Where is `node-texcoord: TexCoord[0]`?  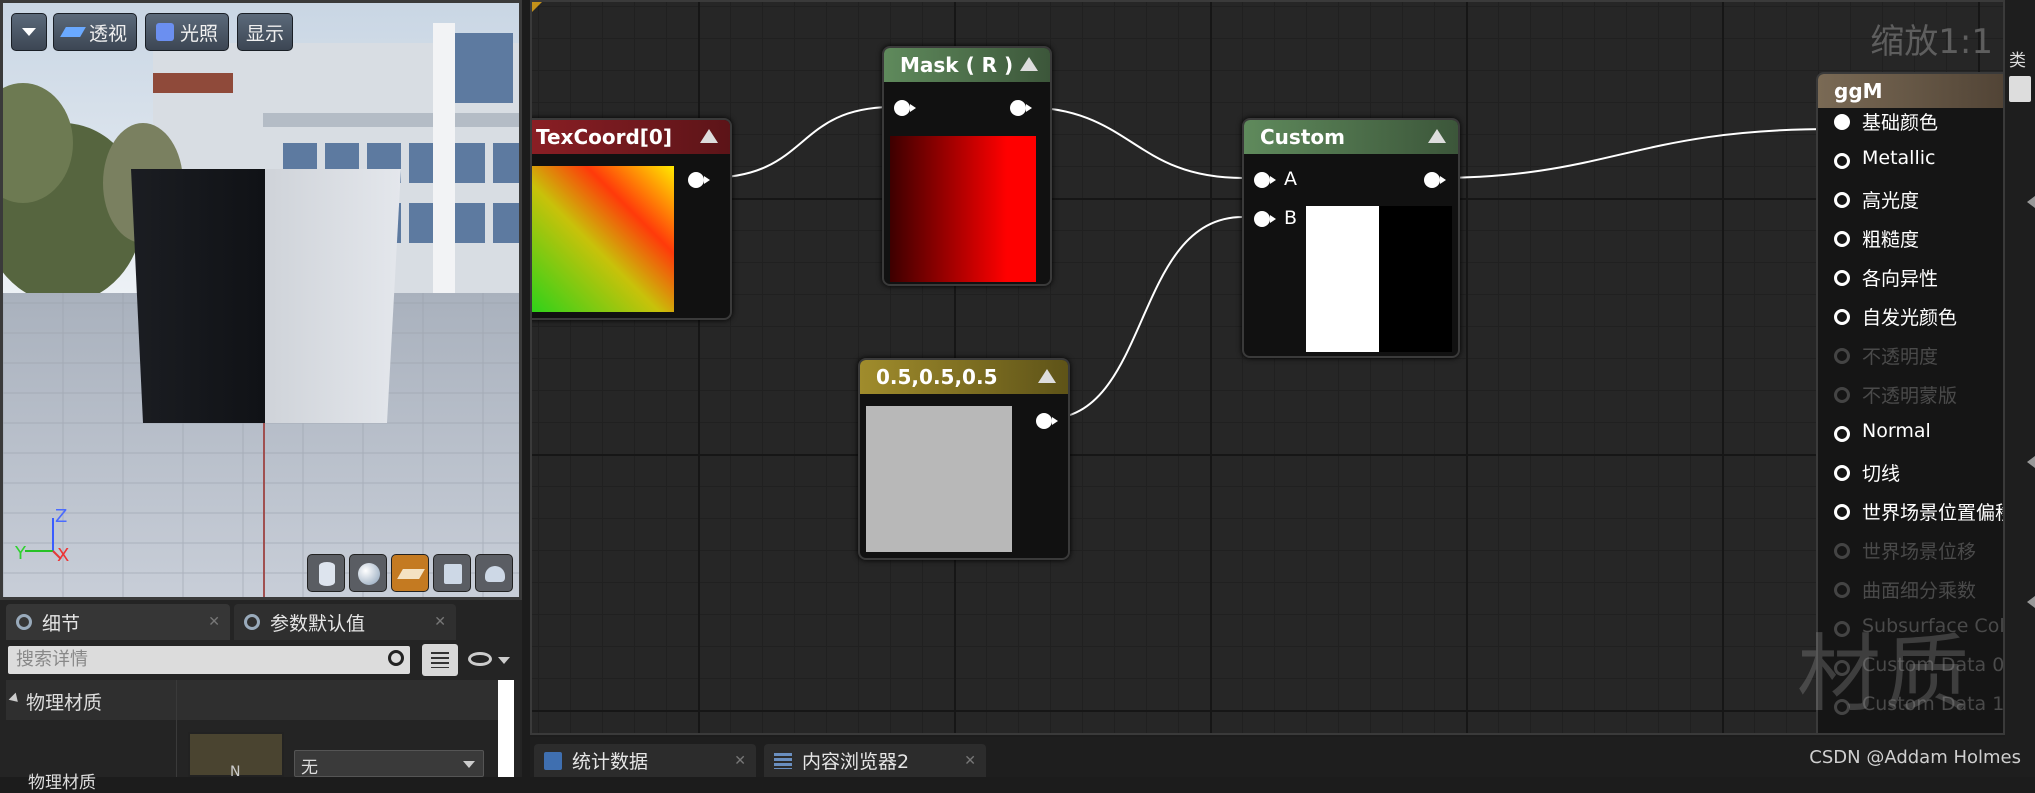
node-texcoord: TexCoord[0] is located at coordinates (632, 219).